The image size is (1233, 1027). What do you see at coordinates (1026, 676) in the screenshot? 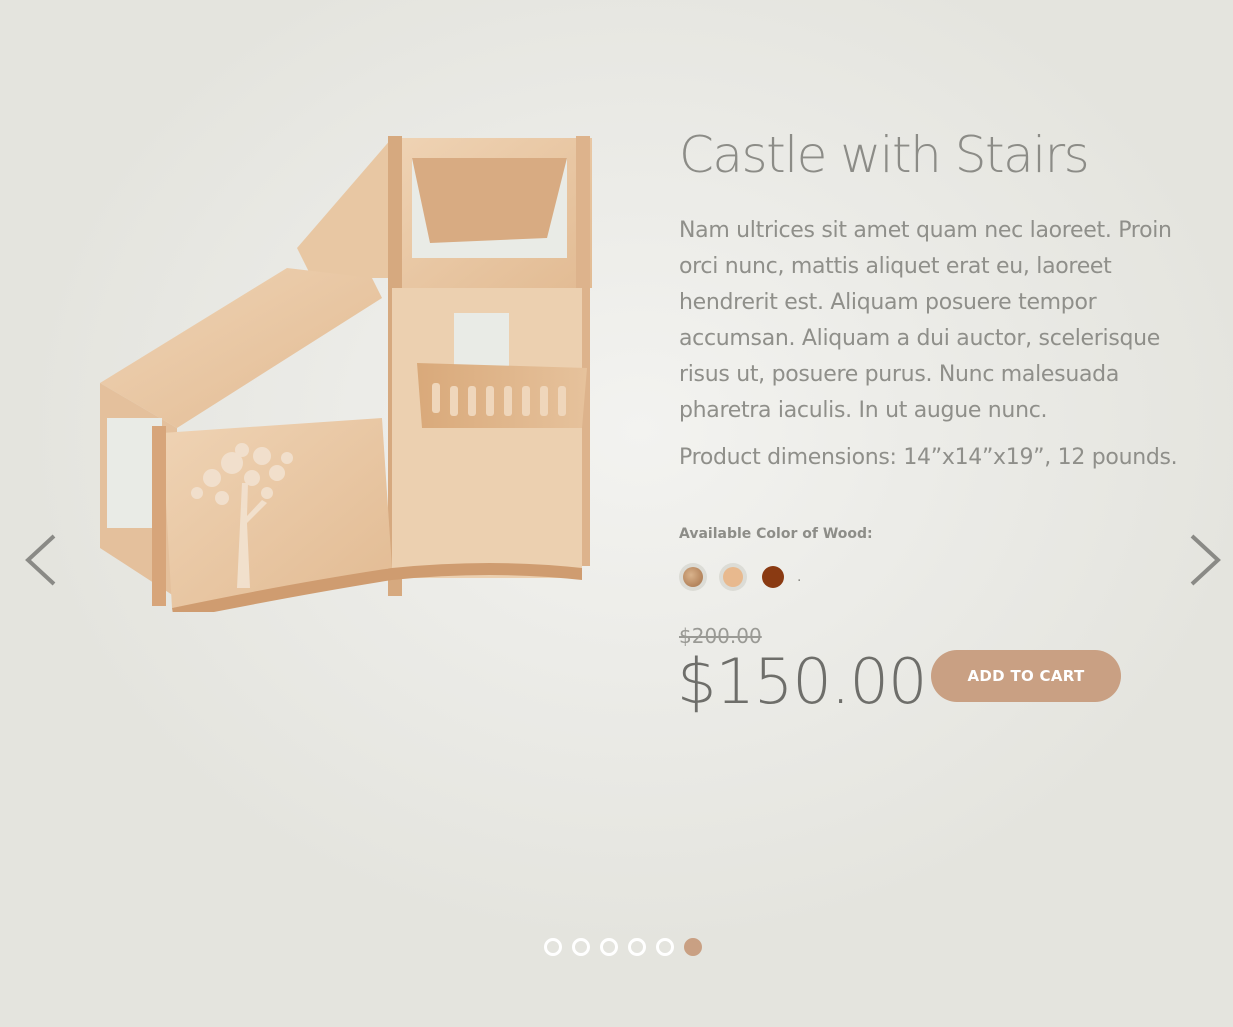
I see `add-to-cart-button: ADD TO CART` at bounding box center [1026, 676].